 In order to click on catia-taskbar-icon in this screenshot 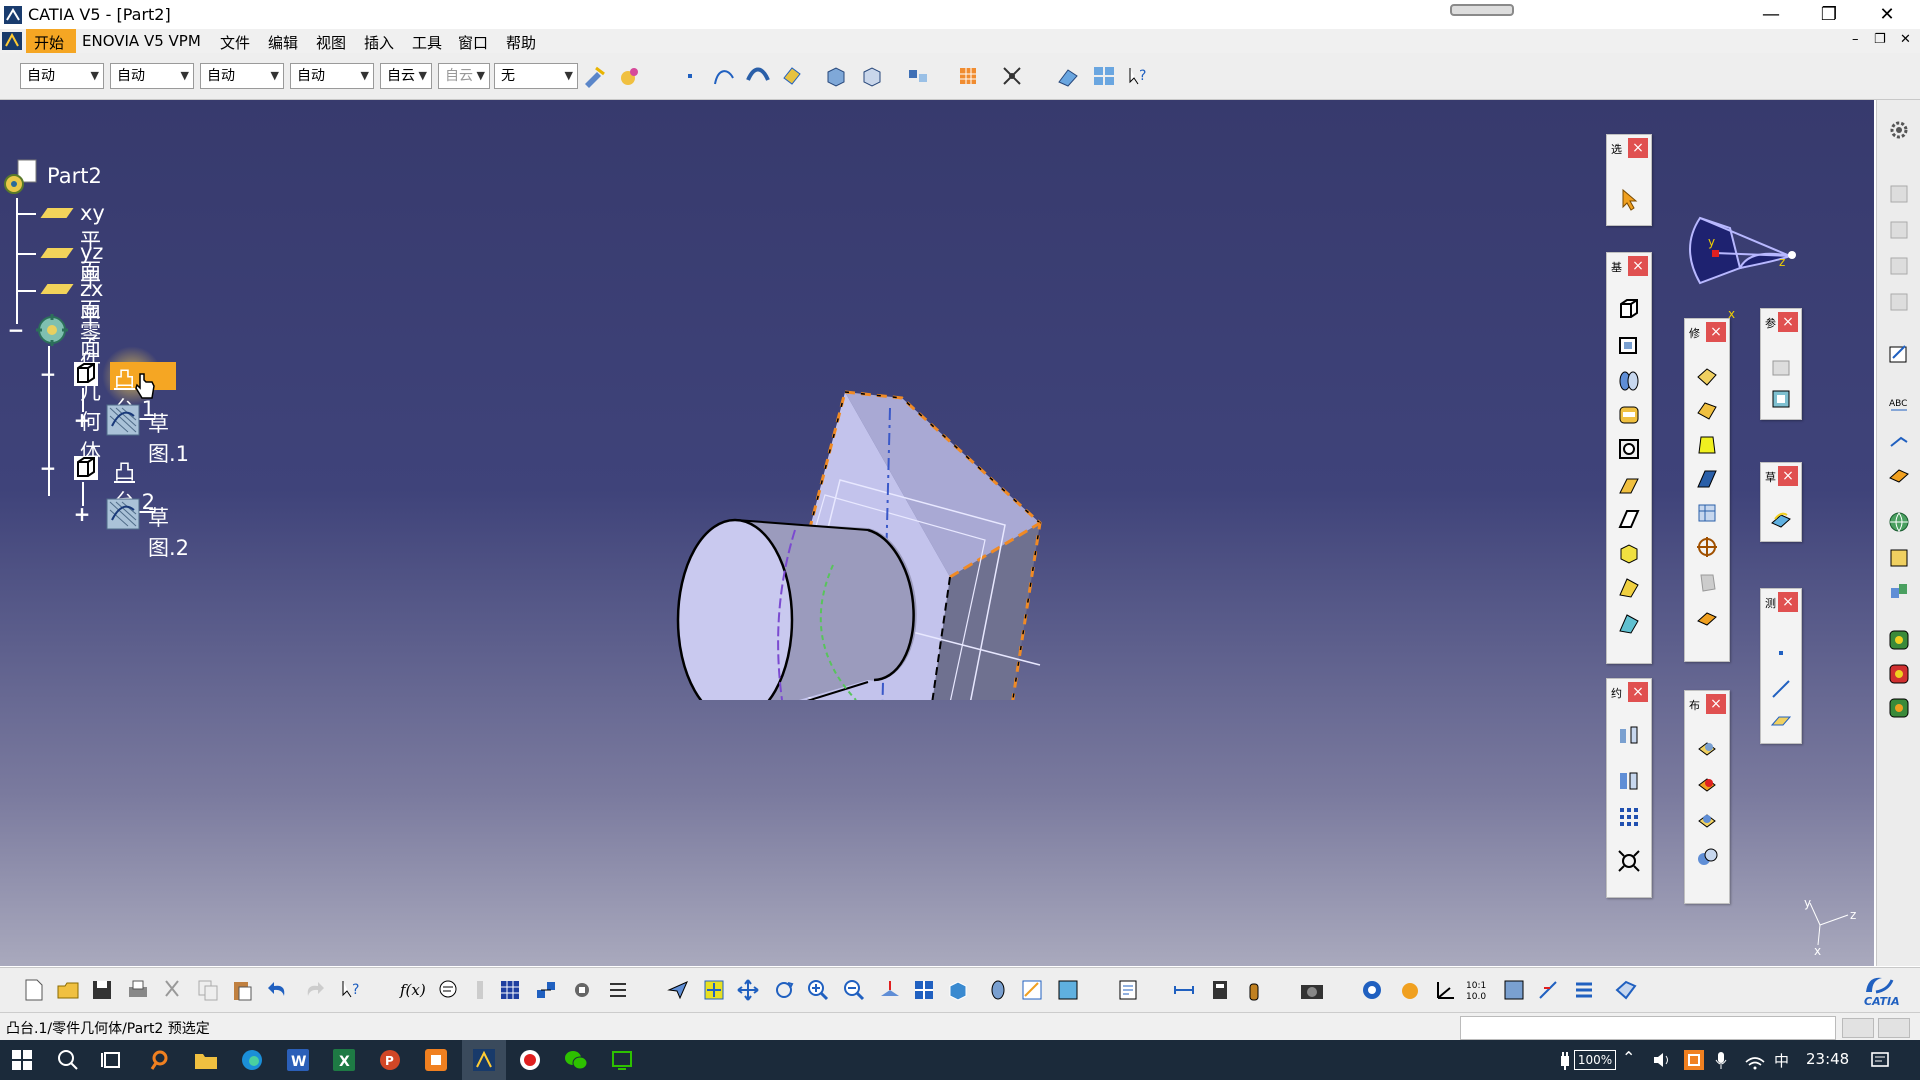, I will do `click(484, 1060)`.